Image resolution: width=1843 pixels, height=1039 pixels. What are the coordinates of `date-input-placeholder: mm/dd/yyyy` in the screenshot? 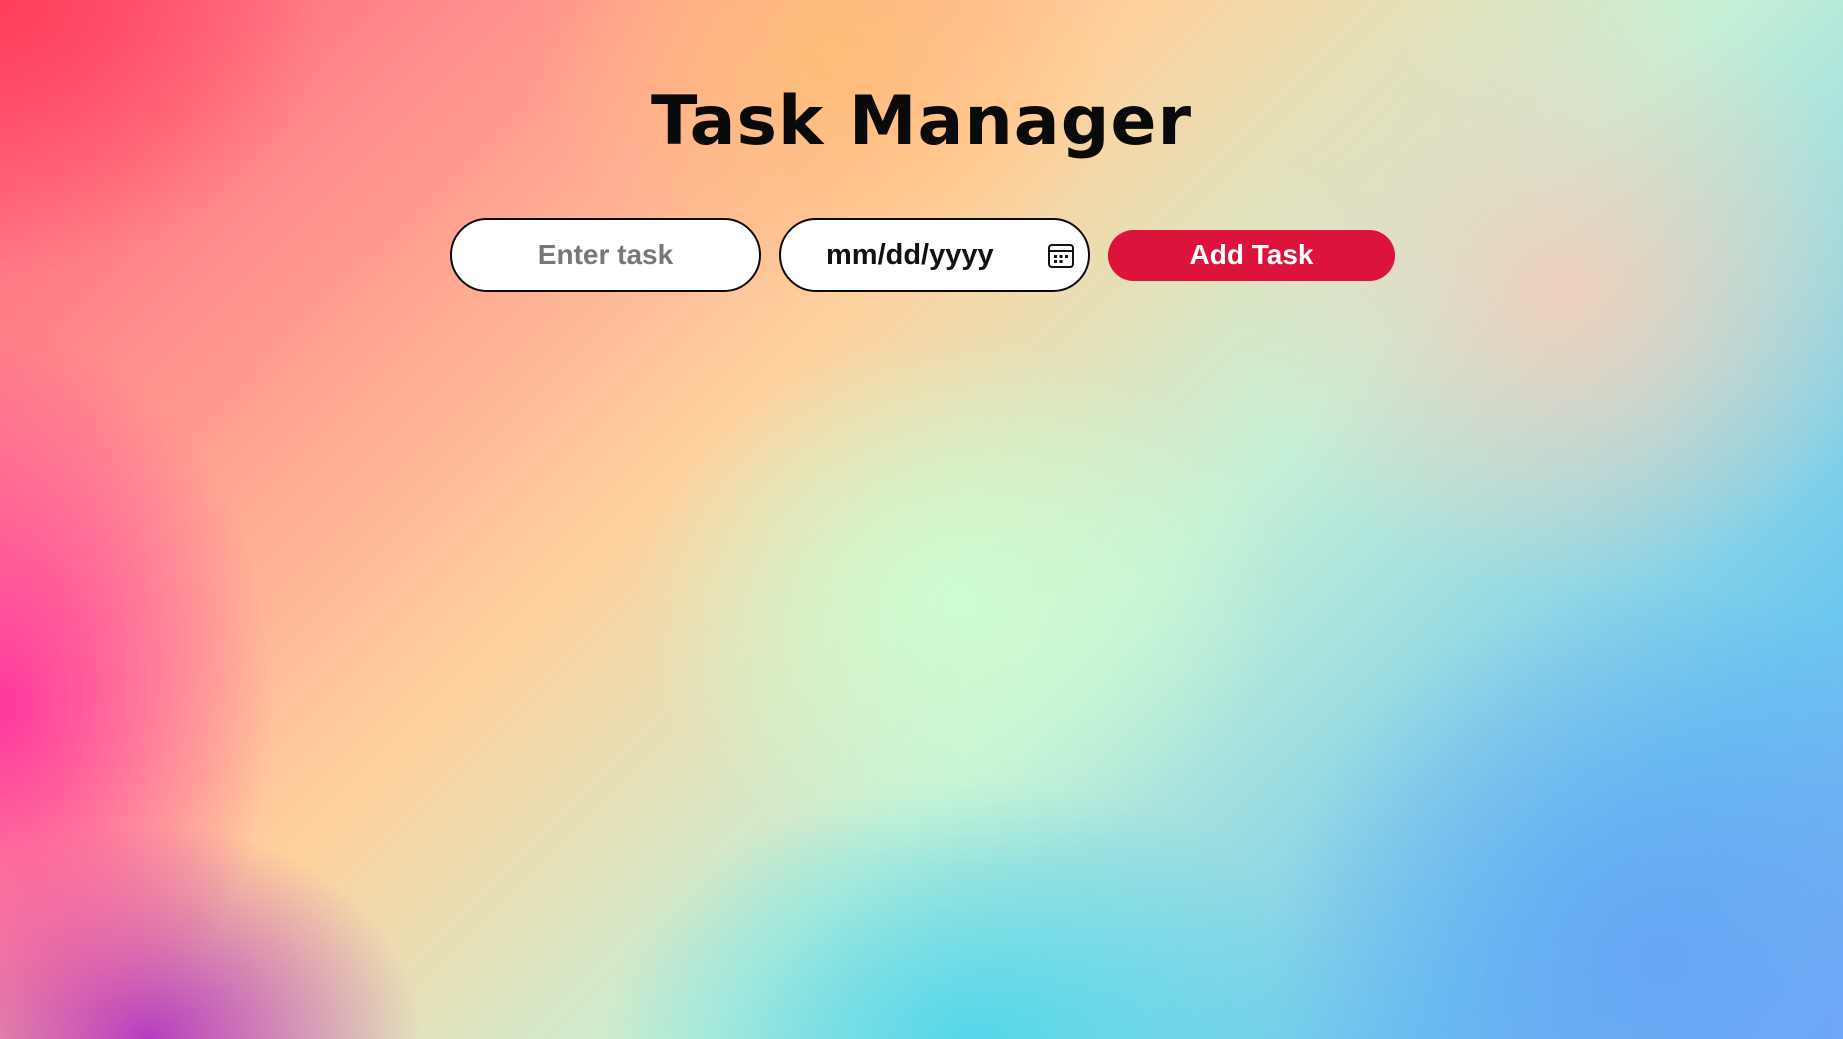 It's located at (910, 255).